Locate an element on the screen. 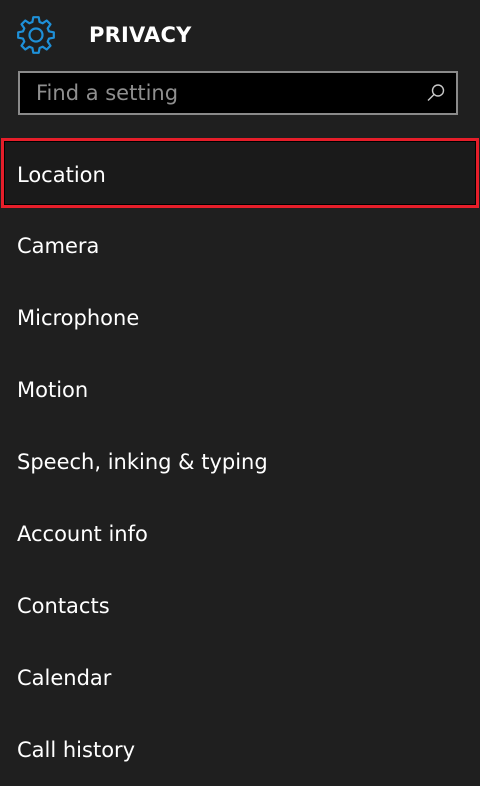  gear-icon is located at coordinates (36, 35).